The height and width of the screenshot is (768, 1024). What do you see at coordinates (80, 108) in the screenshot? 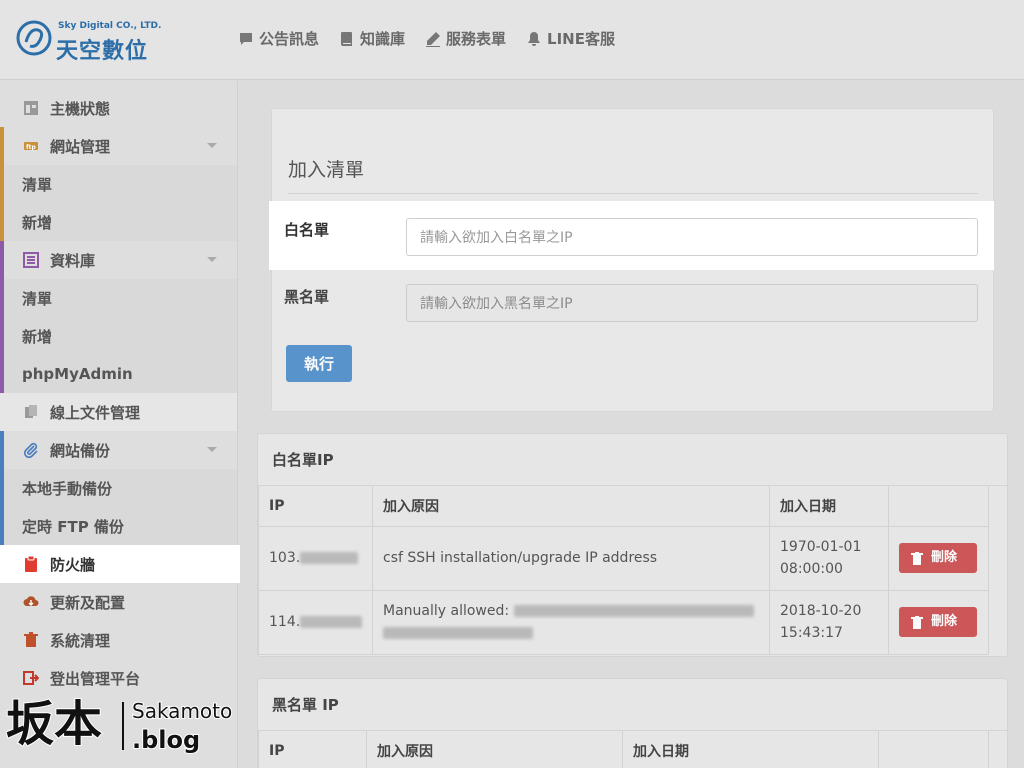
I see `sidebar-item-label: 主機狀態` at bounding box center [80, 108].